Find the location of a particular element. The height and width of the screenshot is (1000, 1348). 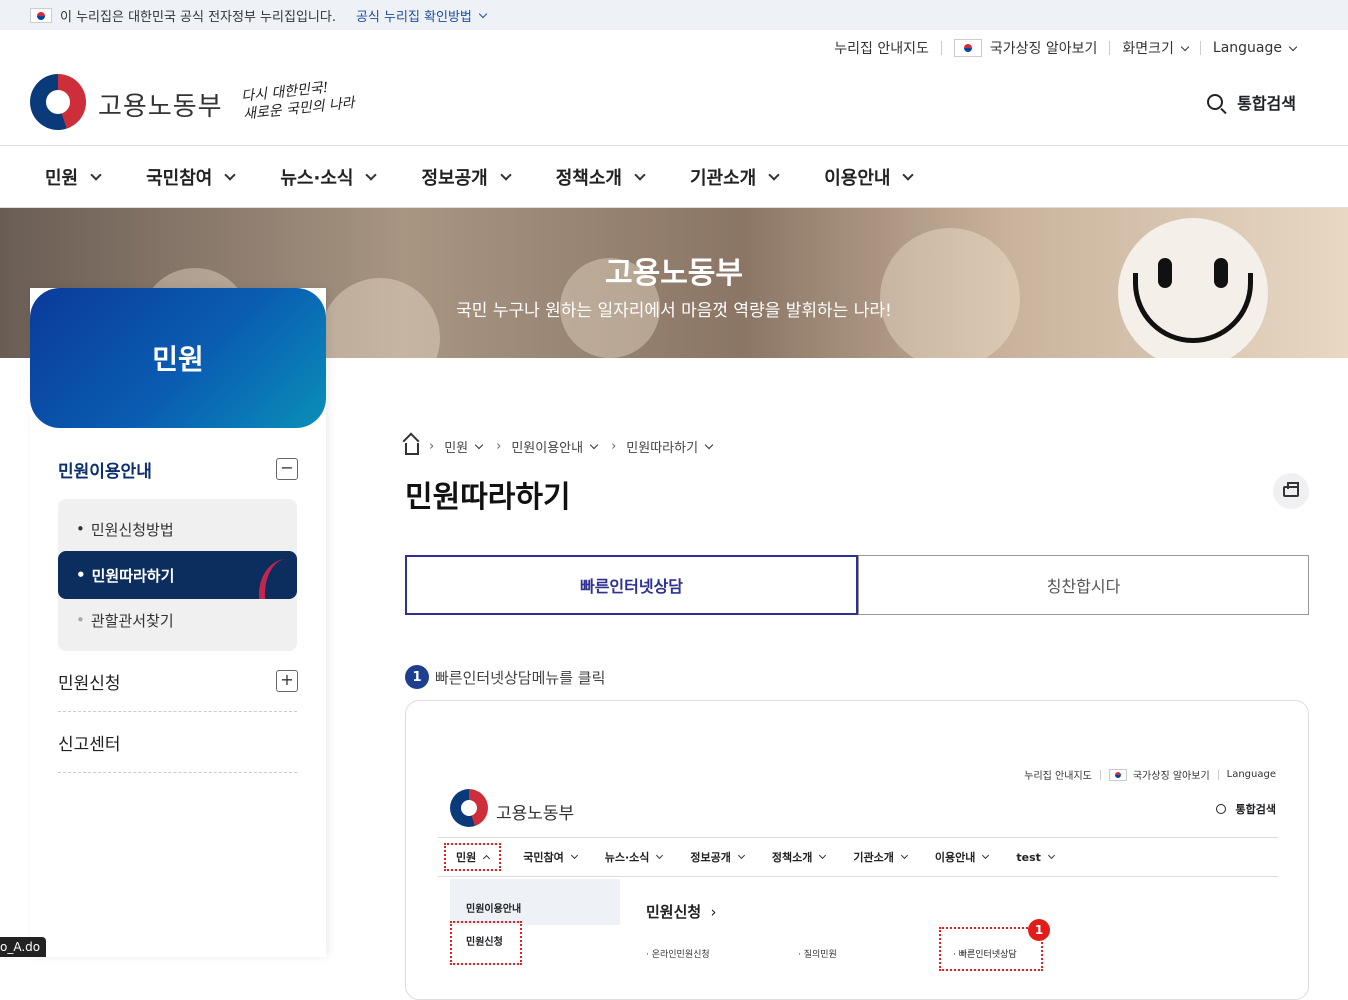

sitemap-link: 누리집 안내지도 is located at coordinates (881, 48).